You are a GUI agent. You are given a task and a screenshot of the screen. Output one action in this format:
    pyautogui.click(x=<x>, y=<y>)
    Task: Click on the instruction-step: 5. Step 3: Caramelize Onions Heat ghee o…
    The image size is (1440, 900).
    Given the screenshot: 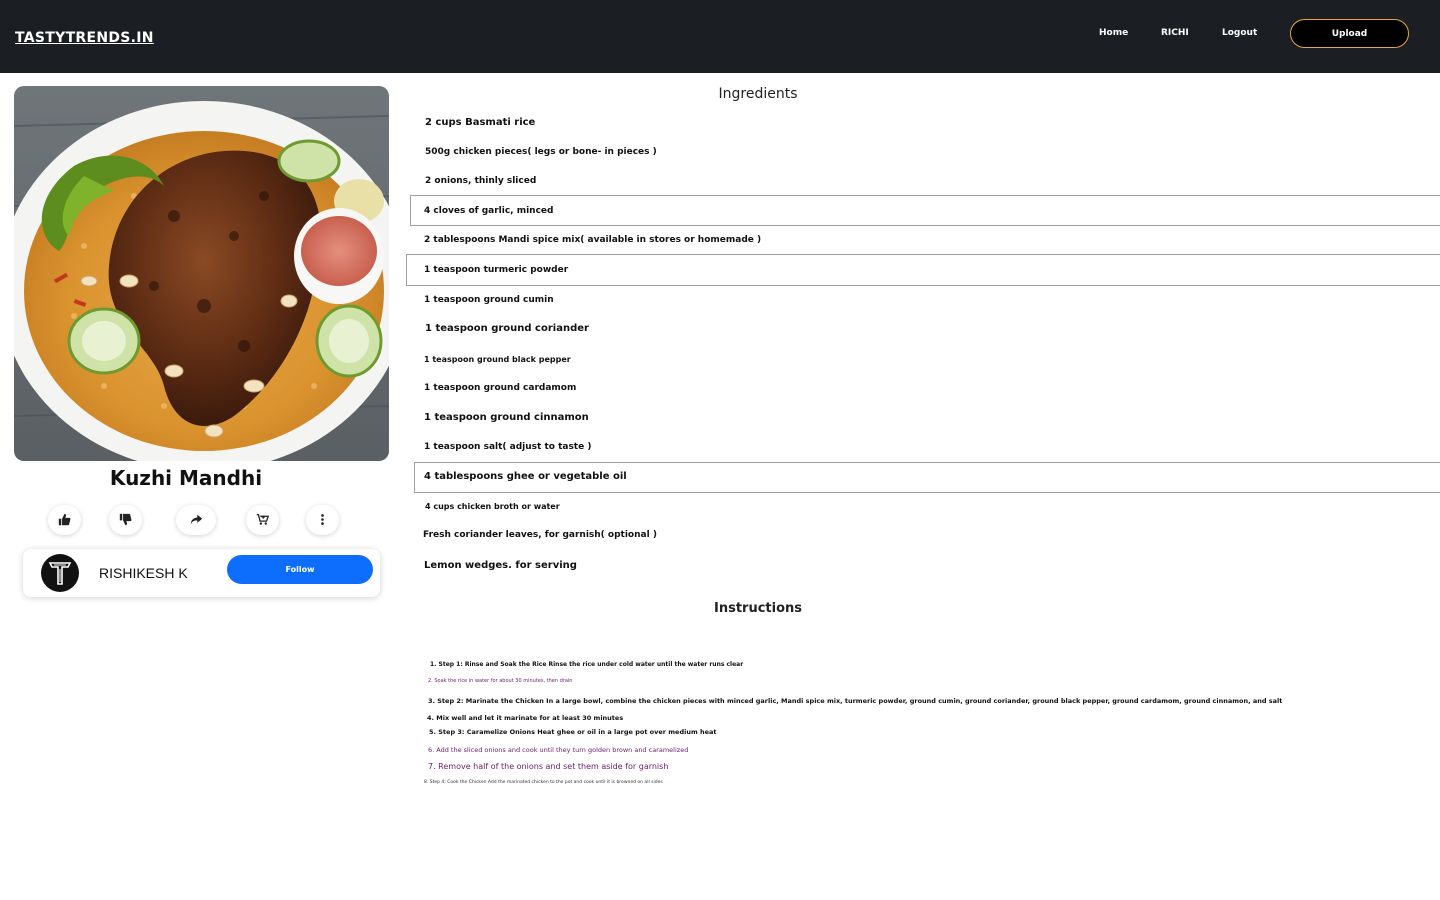 What is the action you would take?
    pyautogui.click(x=573, y=732)
    